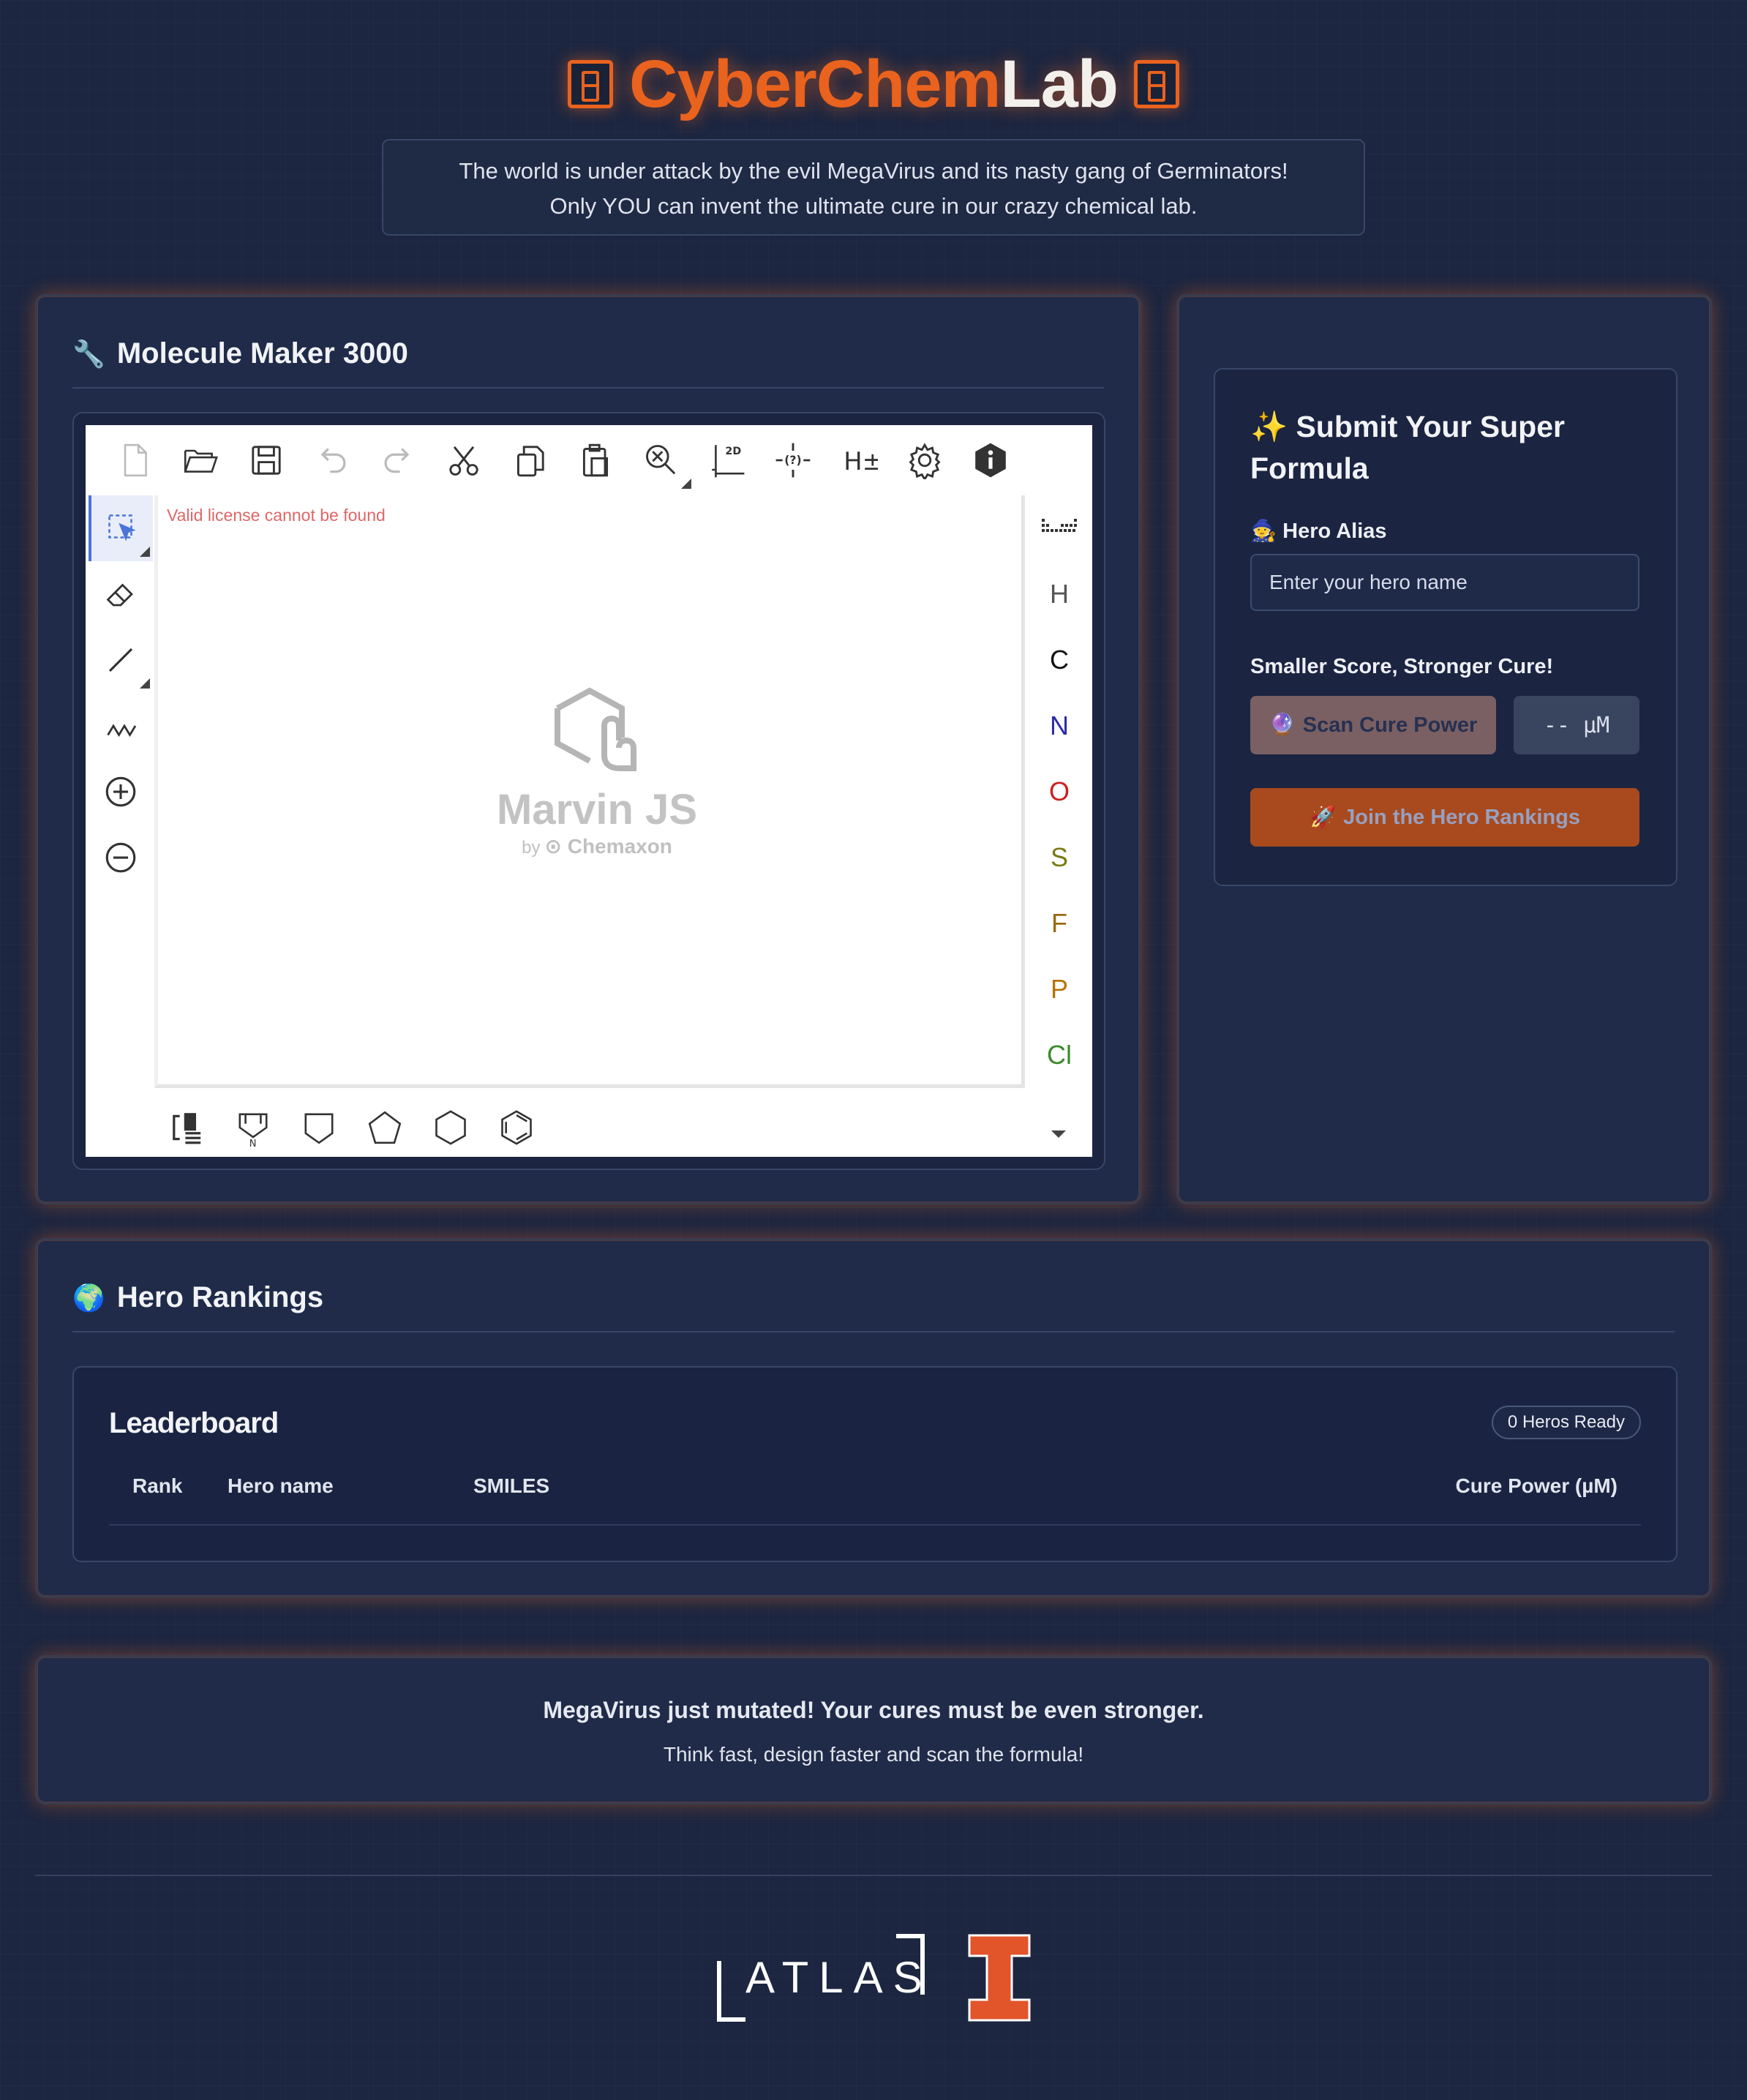  I want to click on marvin-byline: by ⊙ Chemaxon, so click(597, 846).